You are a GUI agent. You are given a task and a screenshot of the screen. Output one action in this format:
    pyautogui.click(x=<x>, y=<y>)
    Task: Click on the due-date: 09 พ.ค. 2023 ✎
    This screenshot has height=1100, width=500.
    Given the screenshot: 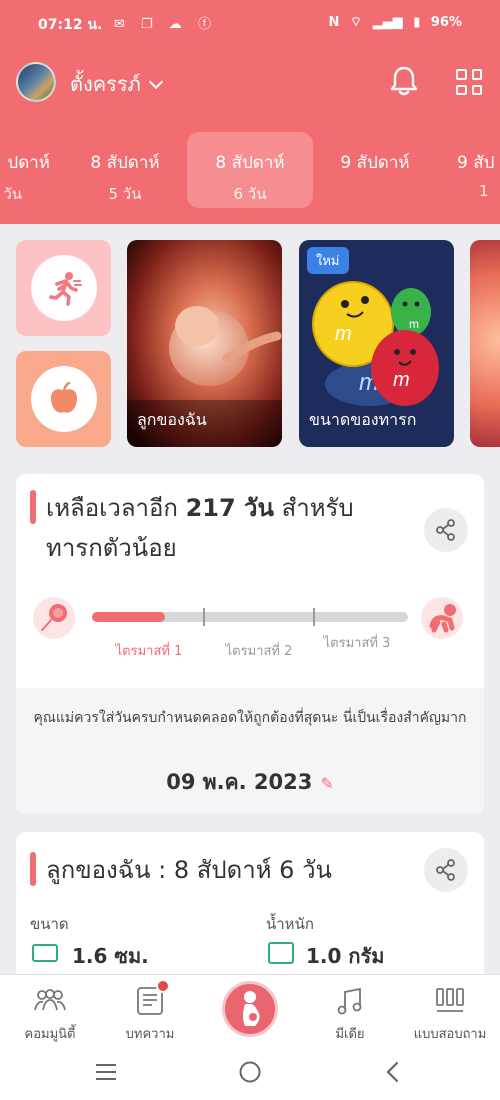 What is the action you would take?
    pyautogui.click(x=250, y=782)
    